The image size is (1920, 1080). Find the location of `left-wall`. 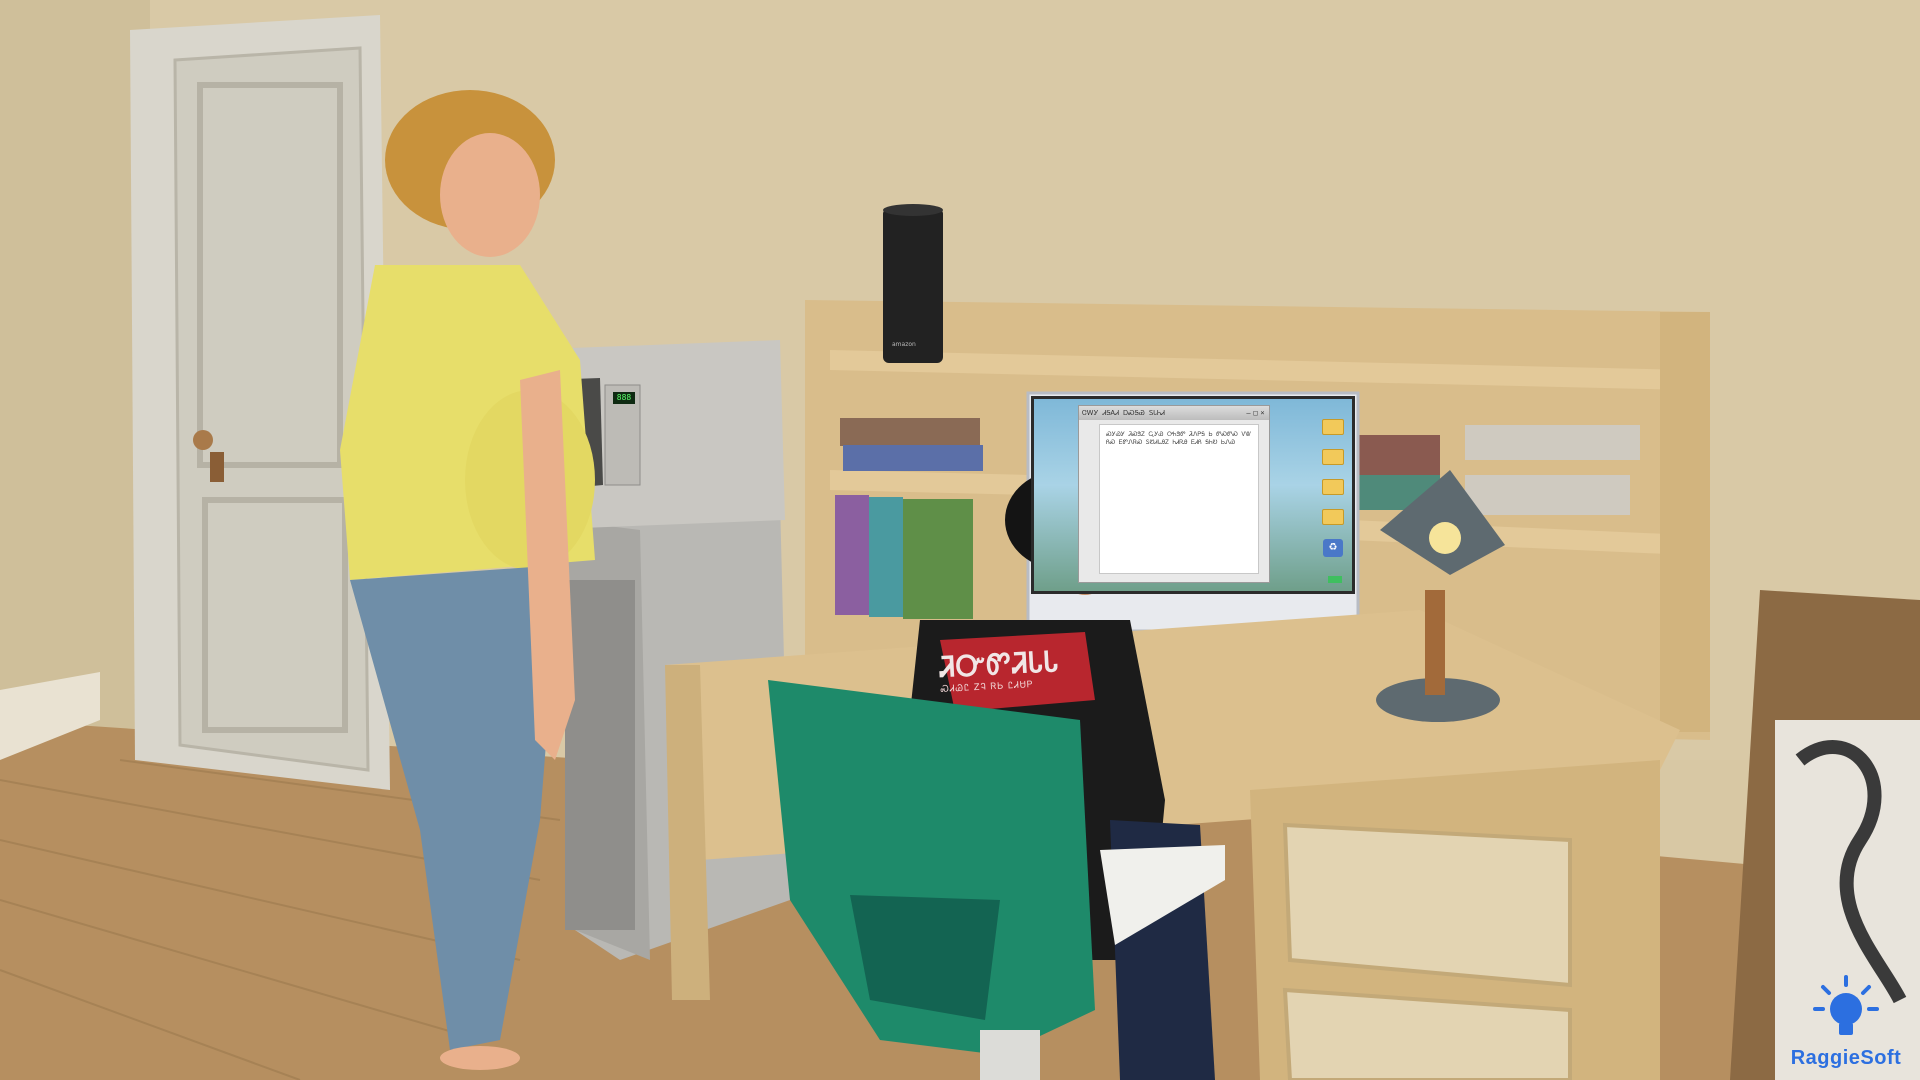

left-wall is located at coordinates (75, 380).